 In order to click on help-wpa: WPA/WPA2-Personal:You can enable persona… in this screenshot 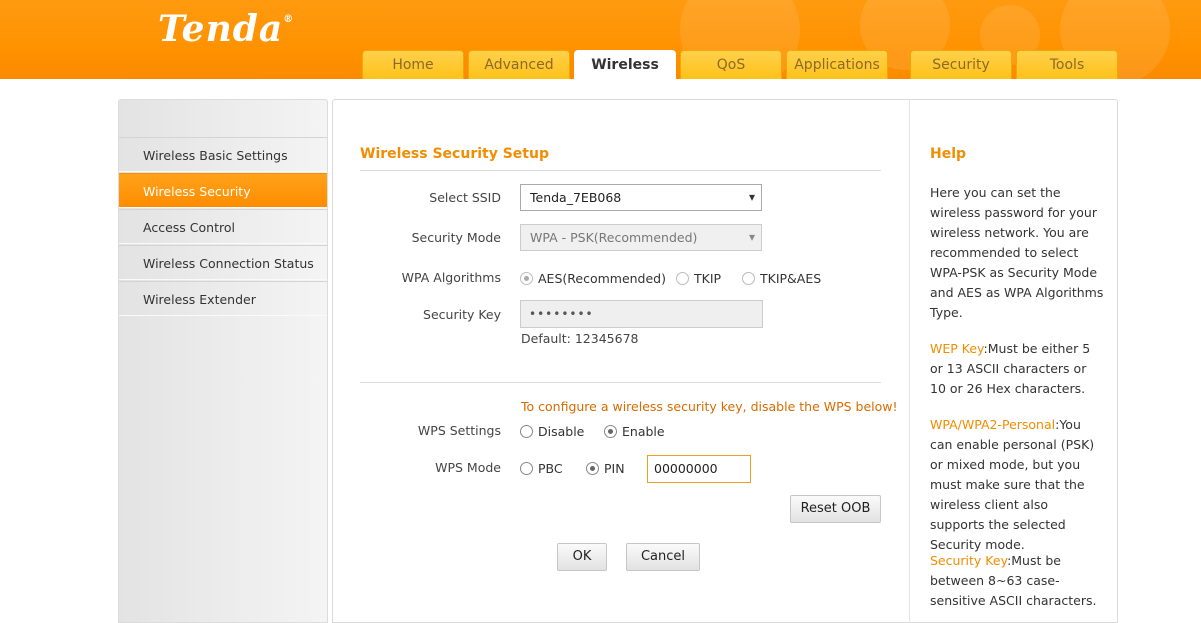, I will do `click(1017, 485)`.